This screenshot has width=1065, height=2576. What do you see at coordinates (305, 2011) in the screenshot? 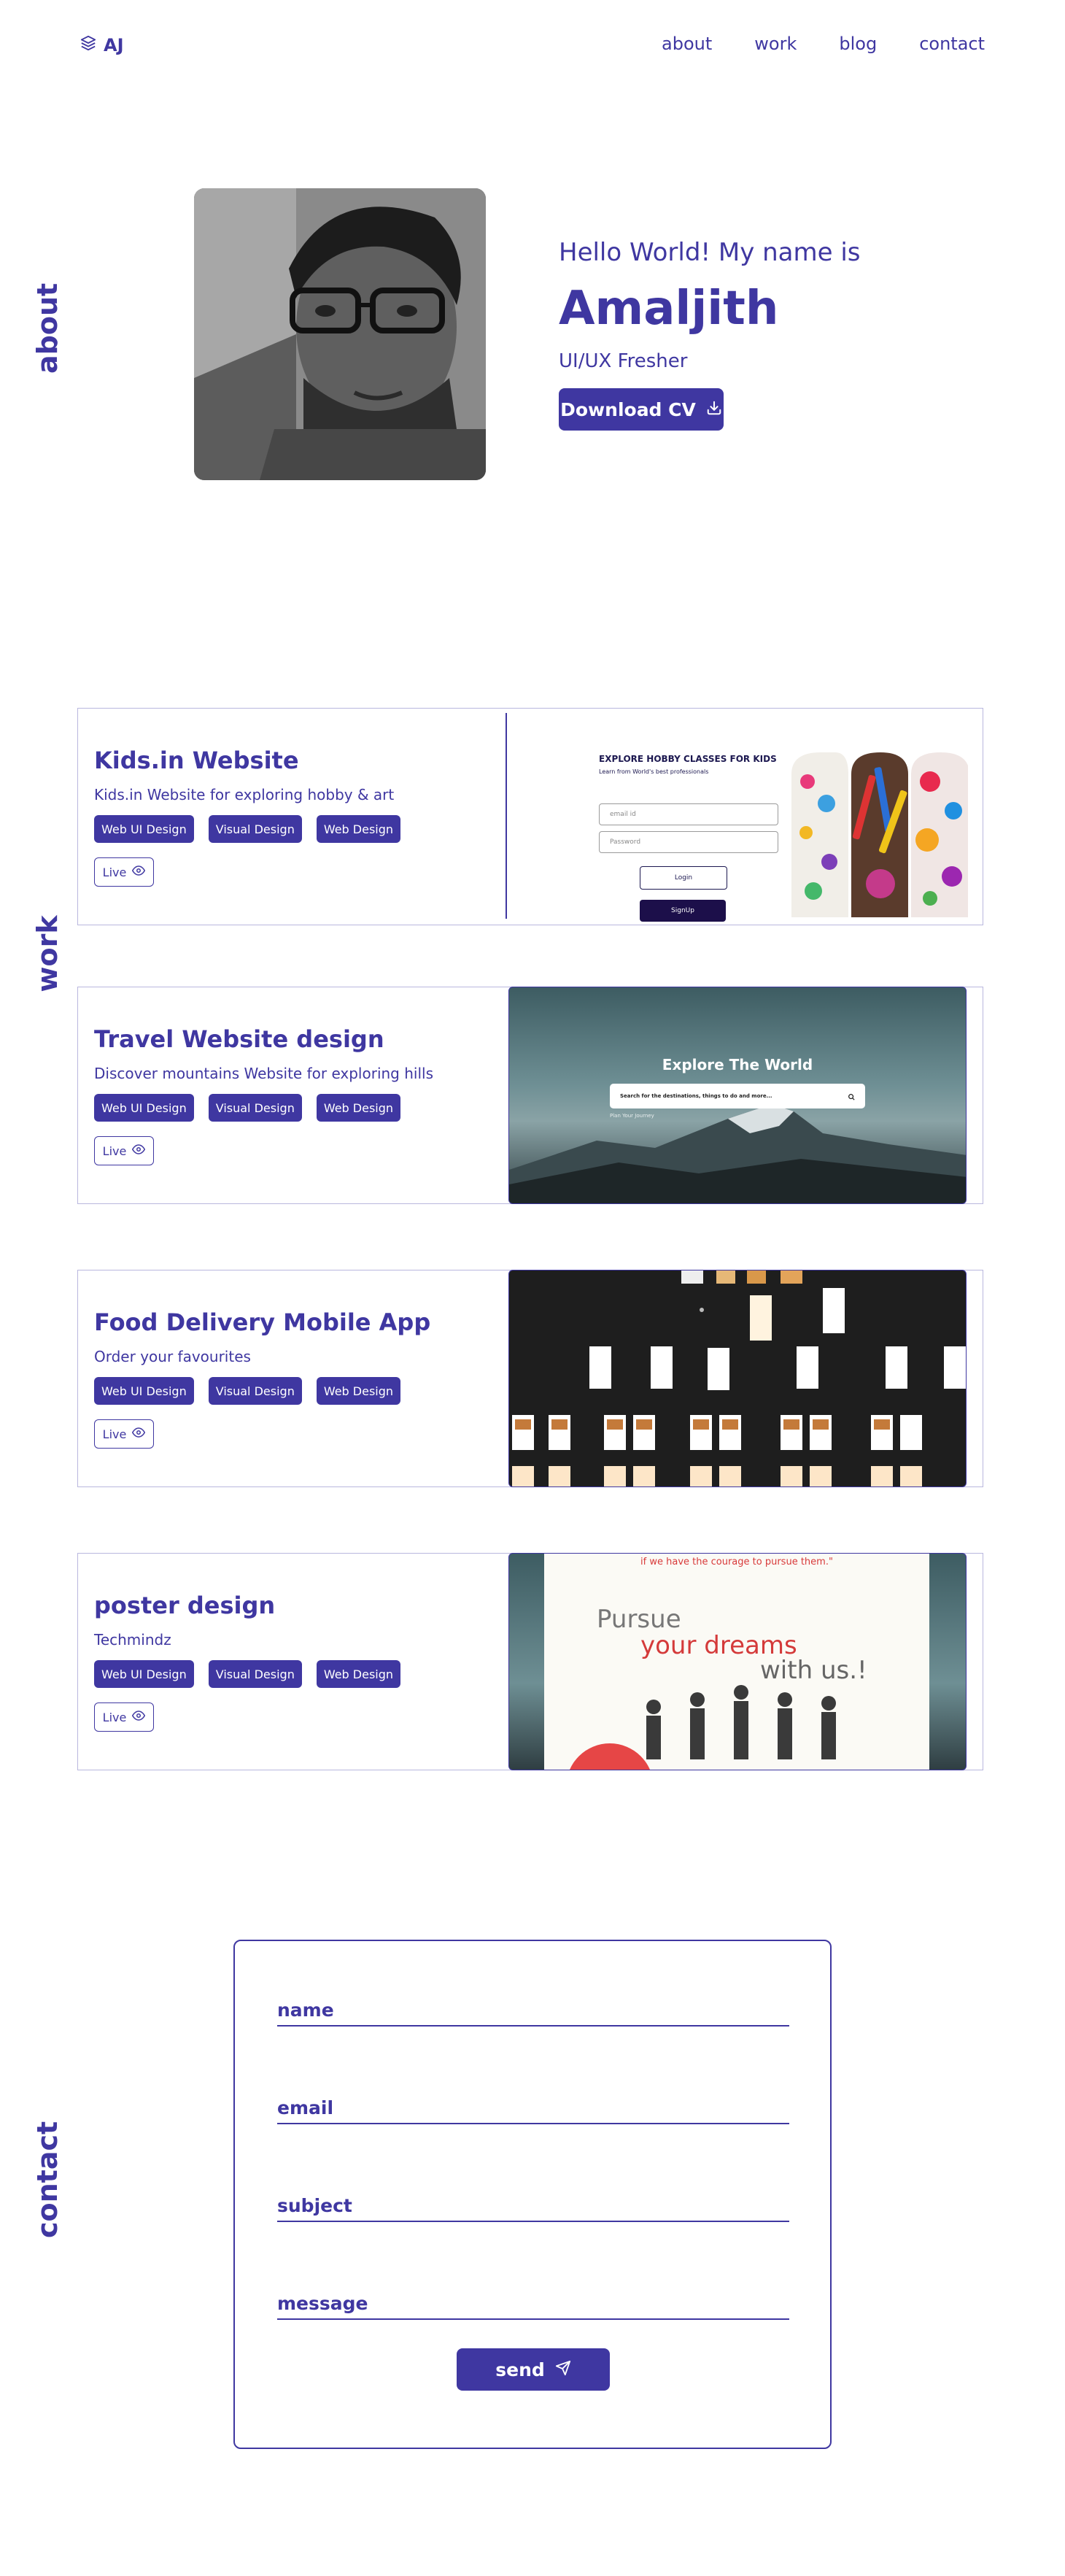
I see `name-field-label: name` at bounding box center [305, 2011].